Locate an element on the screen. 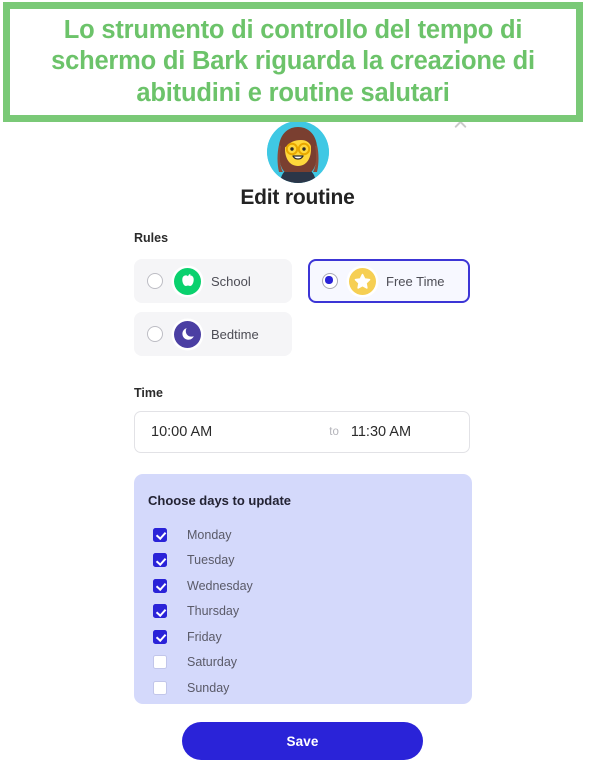 This screenshot has height=768, width=595. avatar is located at coordinates (297, 152).